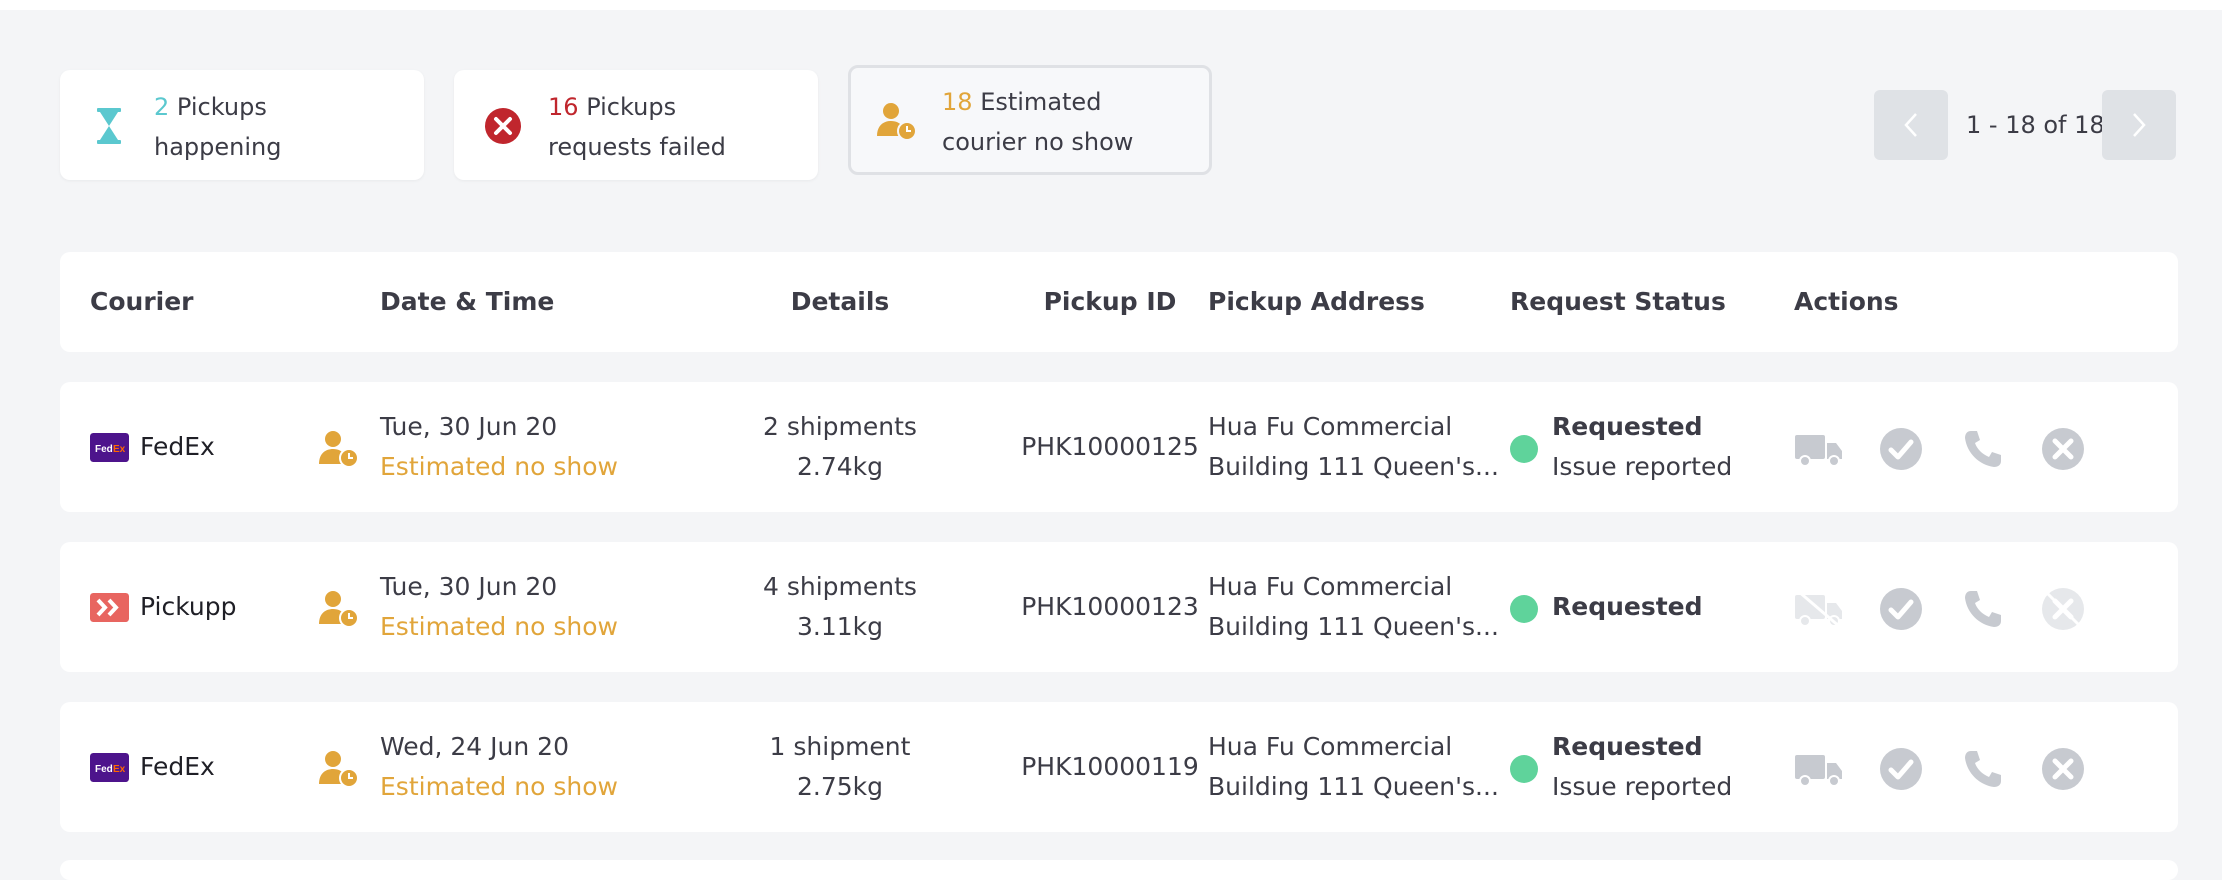 The height and width of the screenshot is (880, 2222). I want to click on failed-label-2: requests failed, so click(637, 147).